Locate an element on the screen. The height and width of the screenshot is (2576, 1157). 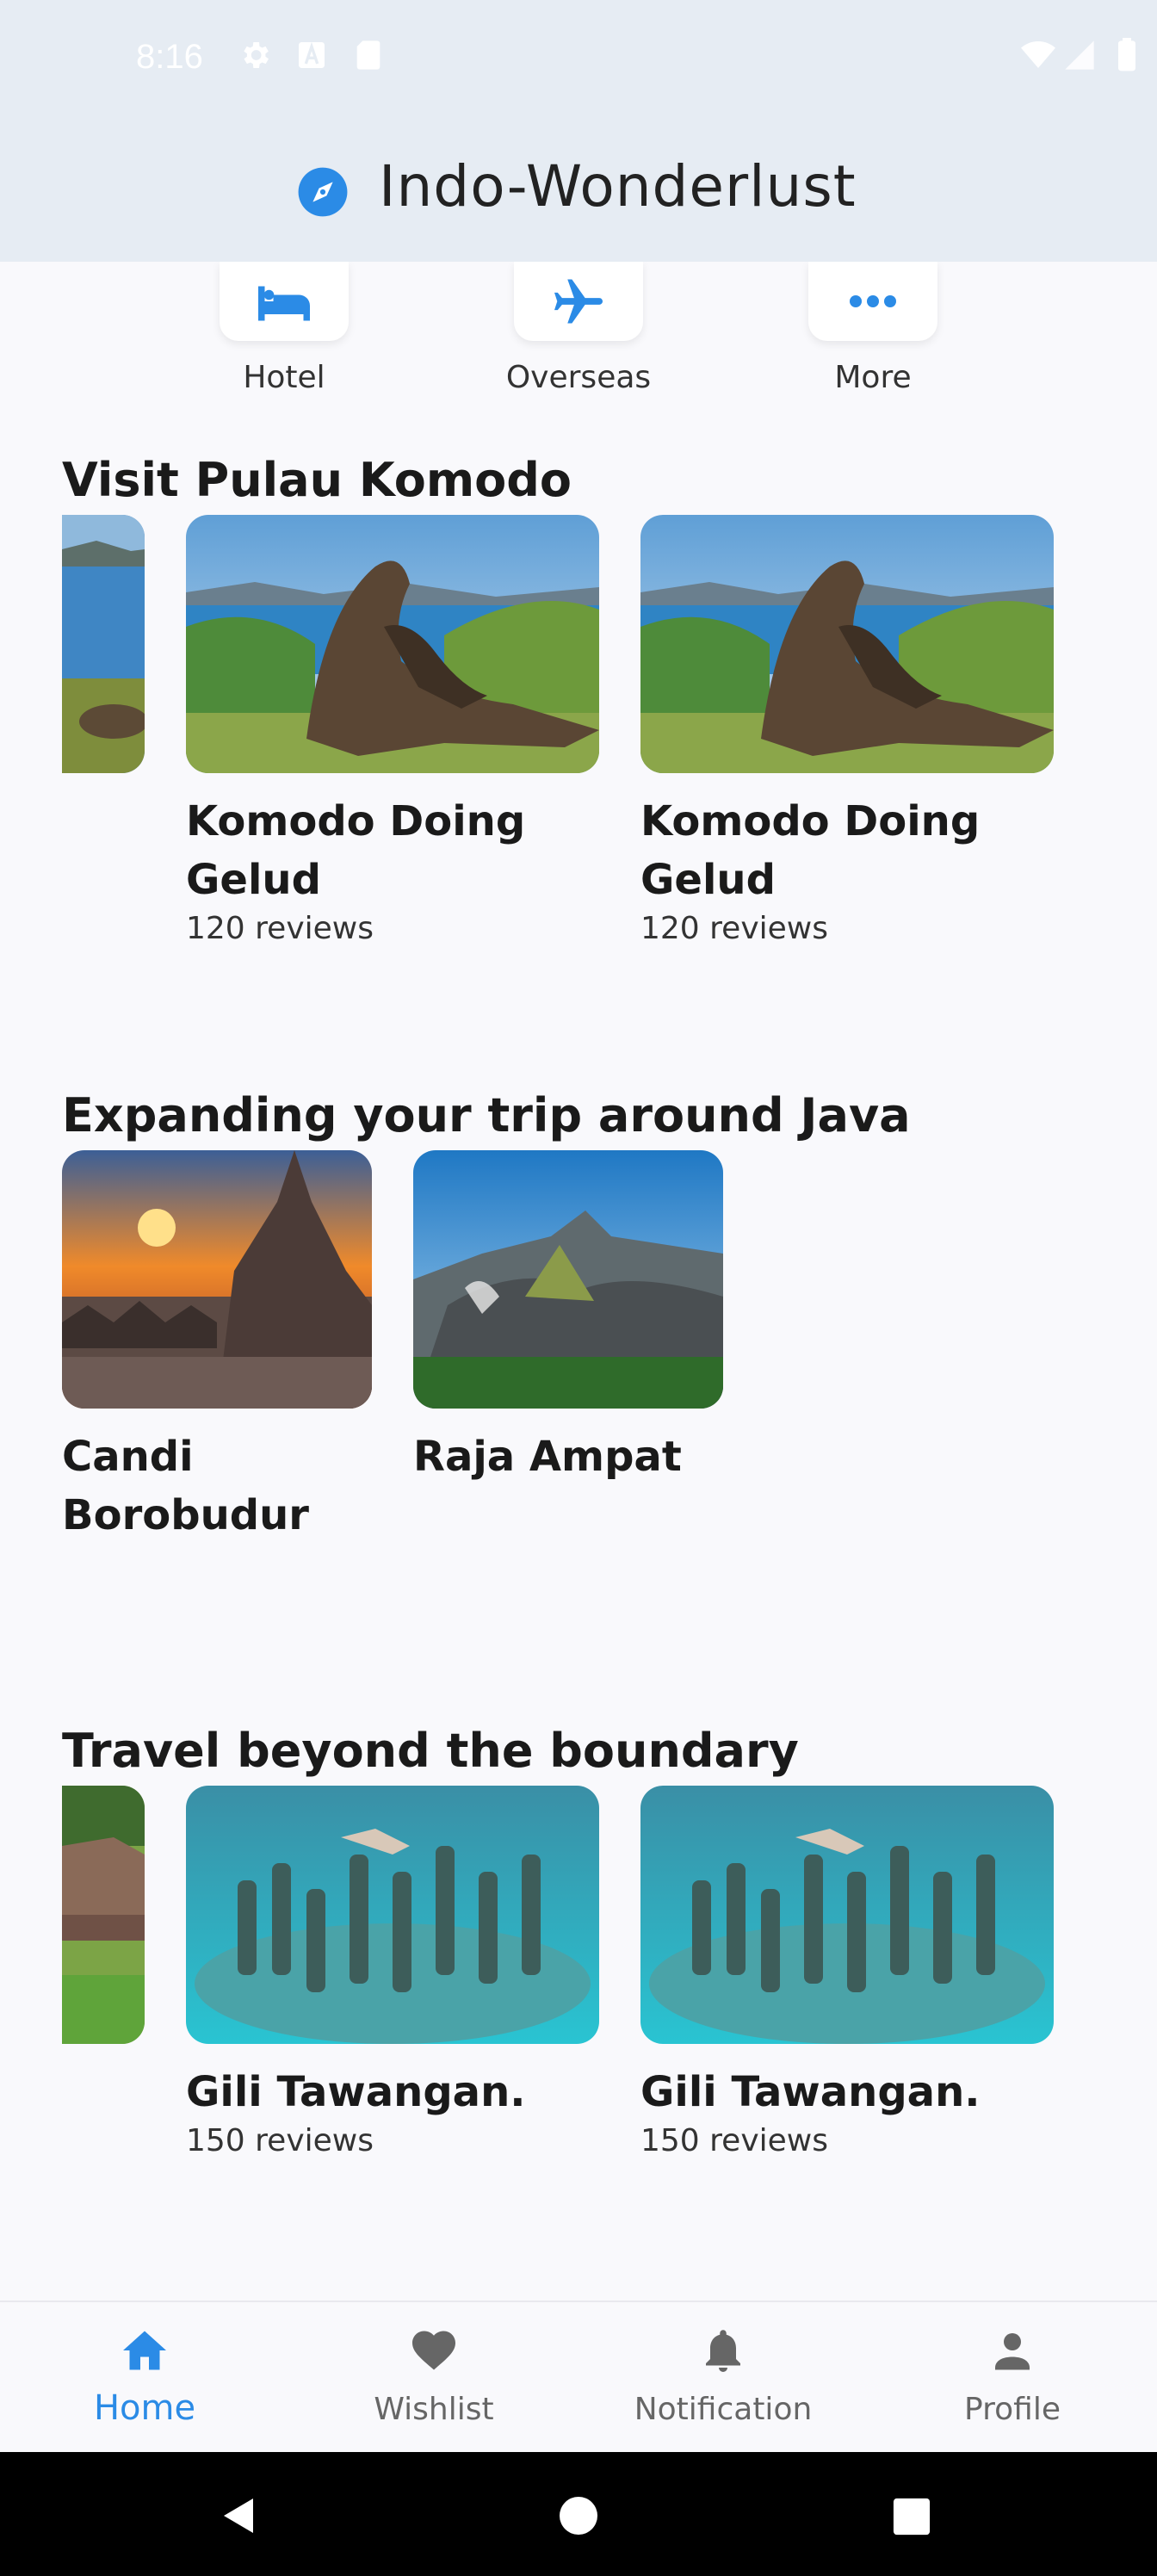
section-title: Visit Pulau Komodo is located at coordinates (317, 480).